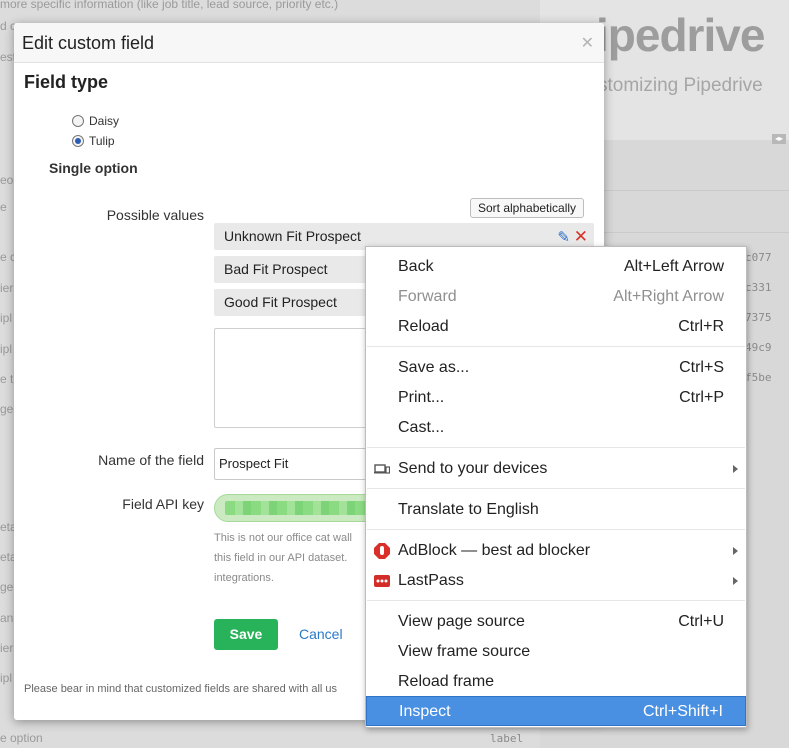  What do you see at coordinates (382, 581) in the screenshot?
I see `lastpass-icon` at bounding box center [382, 581].